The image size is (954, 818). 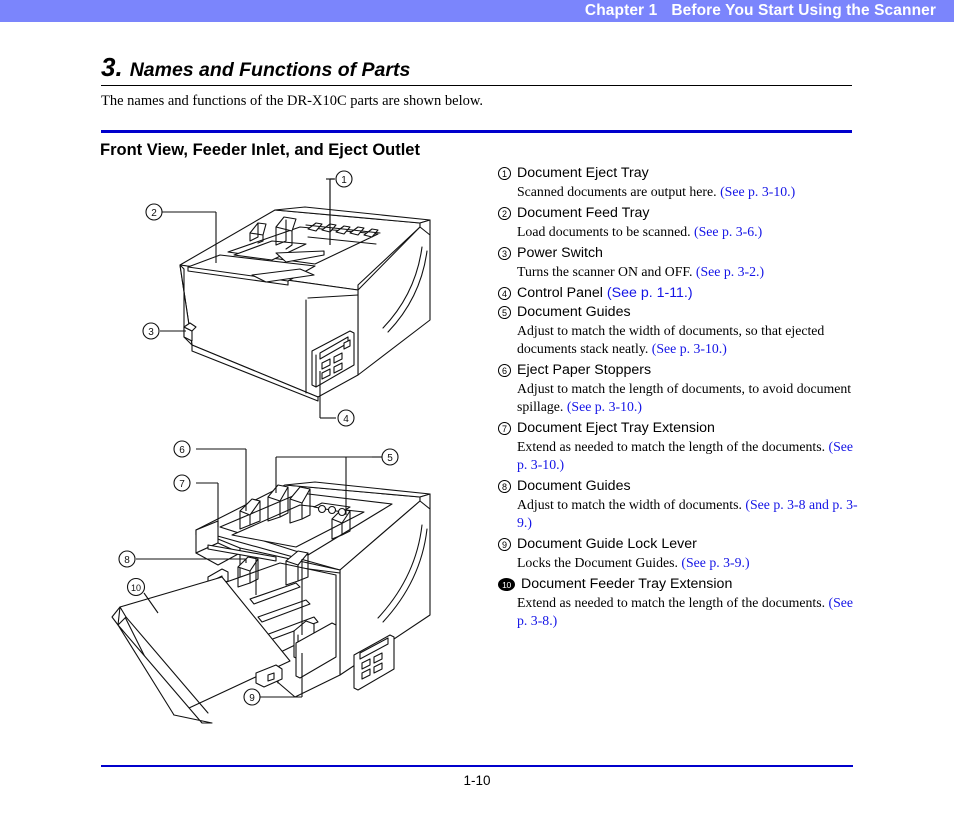 I want to click on callout-10: 10, so click(x=136, y=587).